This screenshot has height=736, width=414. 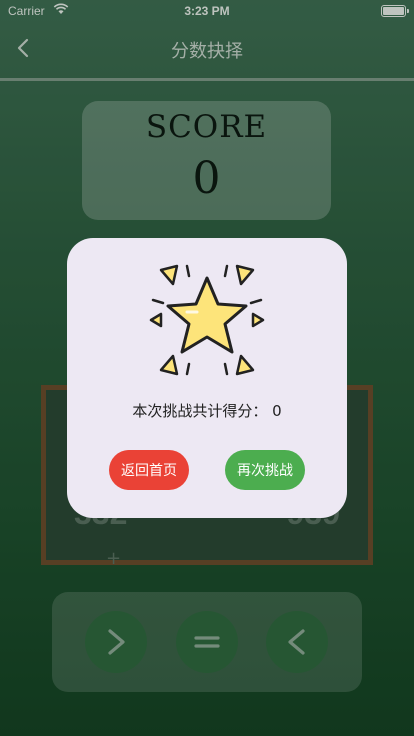 What do you see at coordinates (207, 411) in the screenshot?
I see `result-text: 本次挑战共计得分： 0` at bounding box center [207, 411].